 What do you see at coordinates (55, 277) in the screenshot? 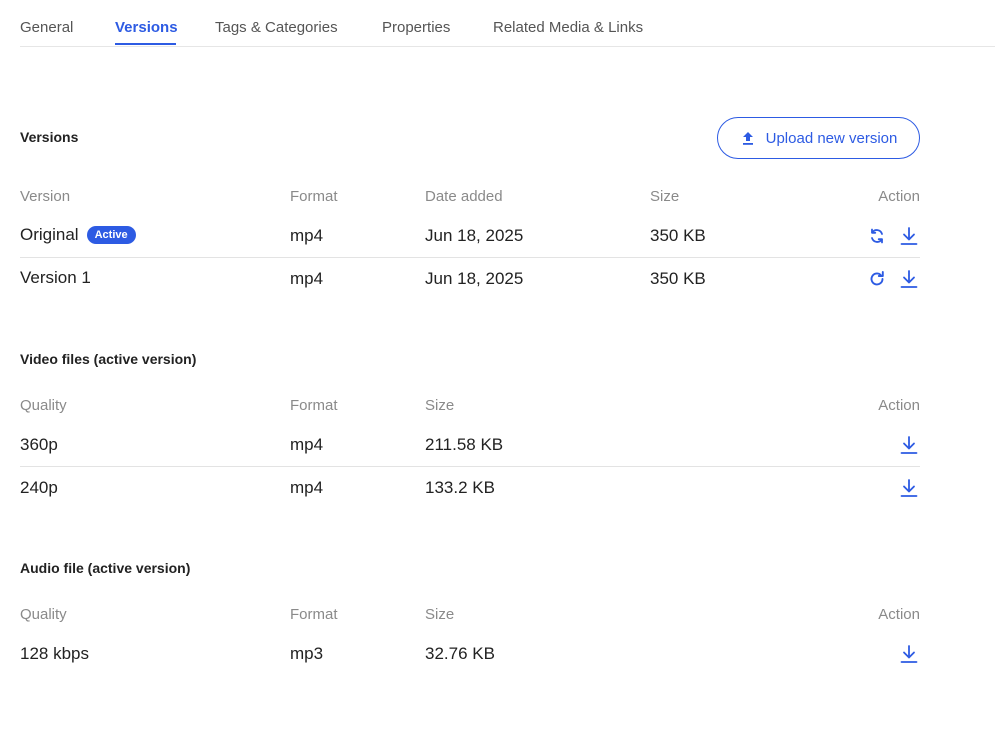
I see `version-name: Version 1` at bounding box center [55, 277].